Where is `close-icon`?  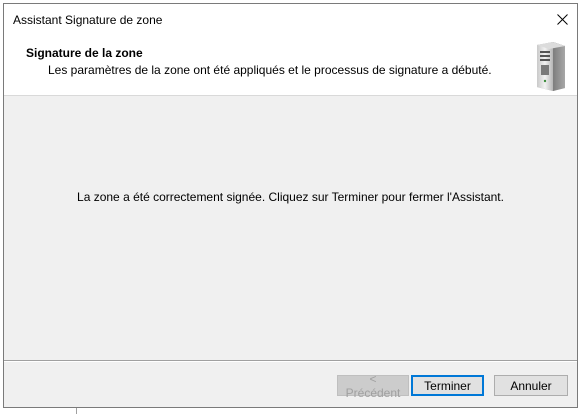
close-icon is located at coordinates (562, 19).